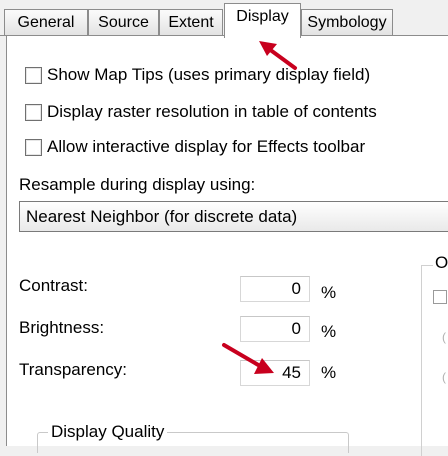  Describe the element at coordinates (73, 369) in the screenshot. I see `transparency-label: Transparency:` at that location.